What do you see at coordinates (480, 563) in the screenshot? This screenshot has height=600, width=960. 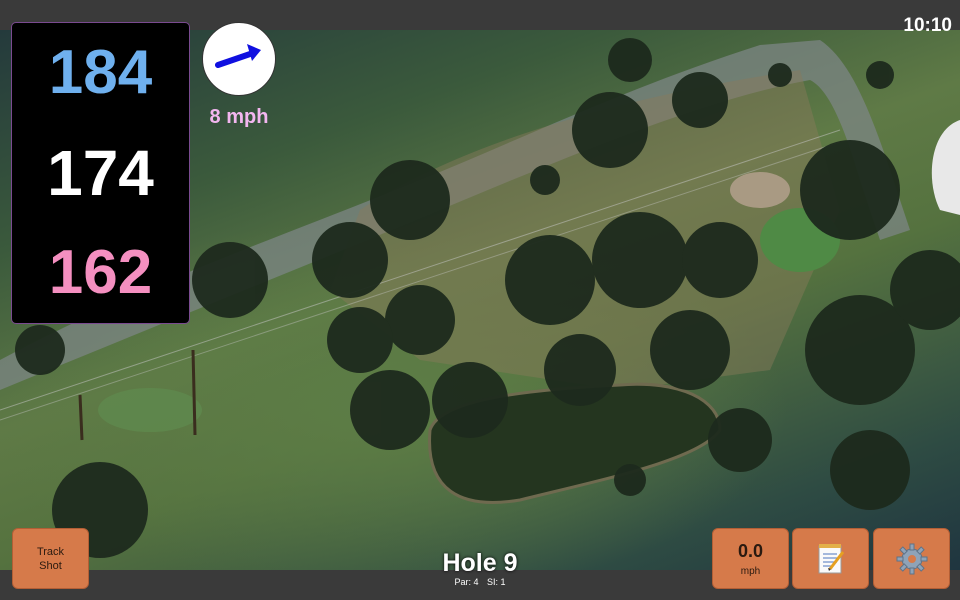 I see `hole-title: Hole 9` at bounding box center [480, 563].